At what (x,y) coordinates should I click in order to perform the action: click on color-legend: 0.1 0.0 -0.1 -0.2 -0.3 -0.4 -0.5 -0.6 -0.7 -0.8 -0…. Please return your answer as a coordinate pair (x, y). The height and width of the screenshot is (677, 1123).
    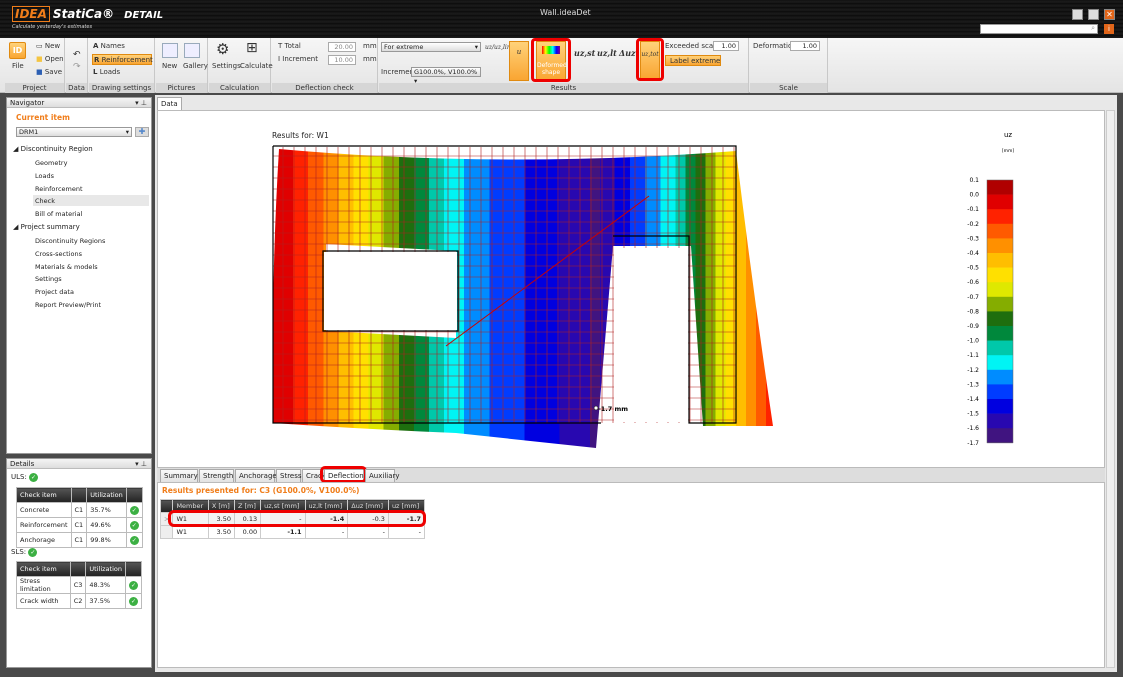
    Looking at the image, I should click on (990, 312).